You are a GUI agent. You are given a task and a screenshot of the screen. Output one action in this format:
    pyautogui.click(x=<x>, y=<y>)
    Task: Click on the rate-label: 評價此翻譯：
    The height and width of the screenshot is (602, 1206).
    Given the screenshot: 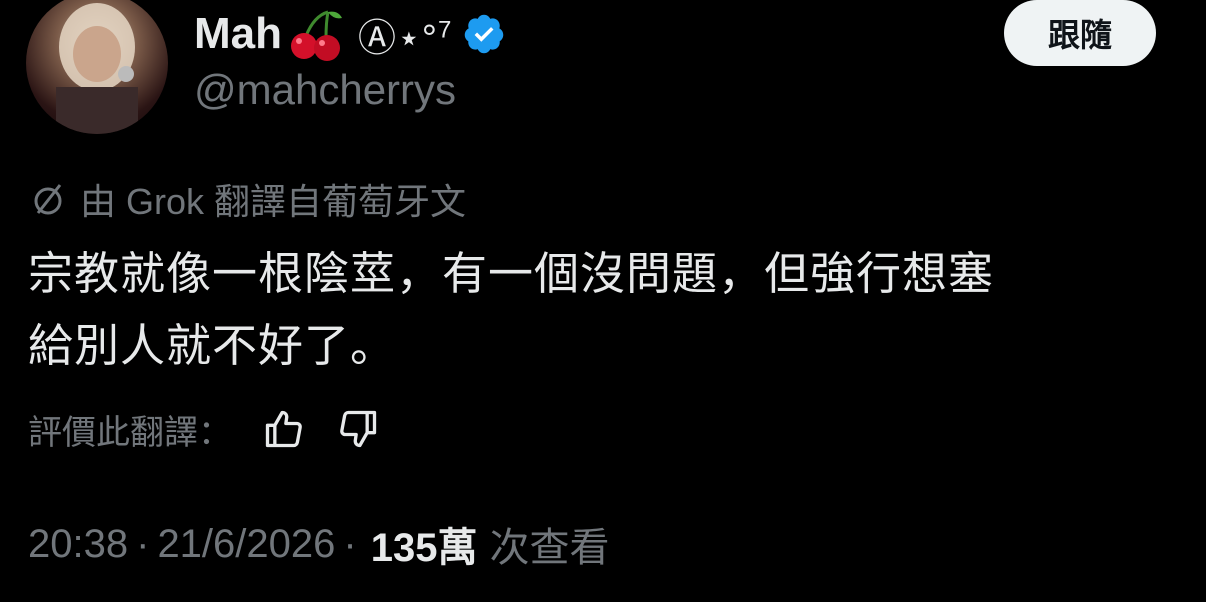 What is the action you would take?
    pyautogui.click(x=130, y=432)
    